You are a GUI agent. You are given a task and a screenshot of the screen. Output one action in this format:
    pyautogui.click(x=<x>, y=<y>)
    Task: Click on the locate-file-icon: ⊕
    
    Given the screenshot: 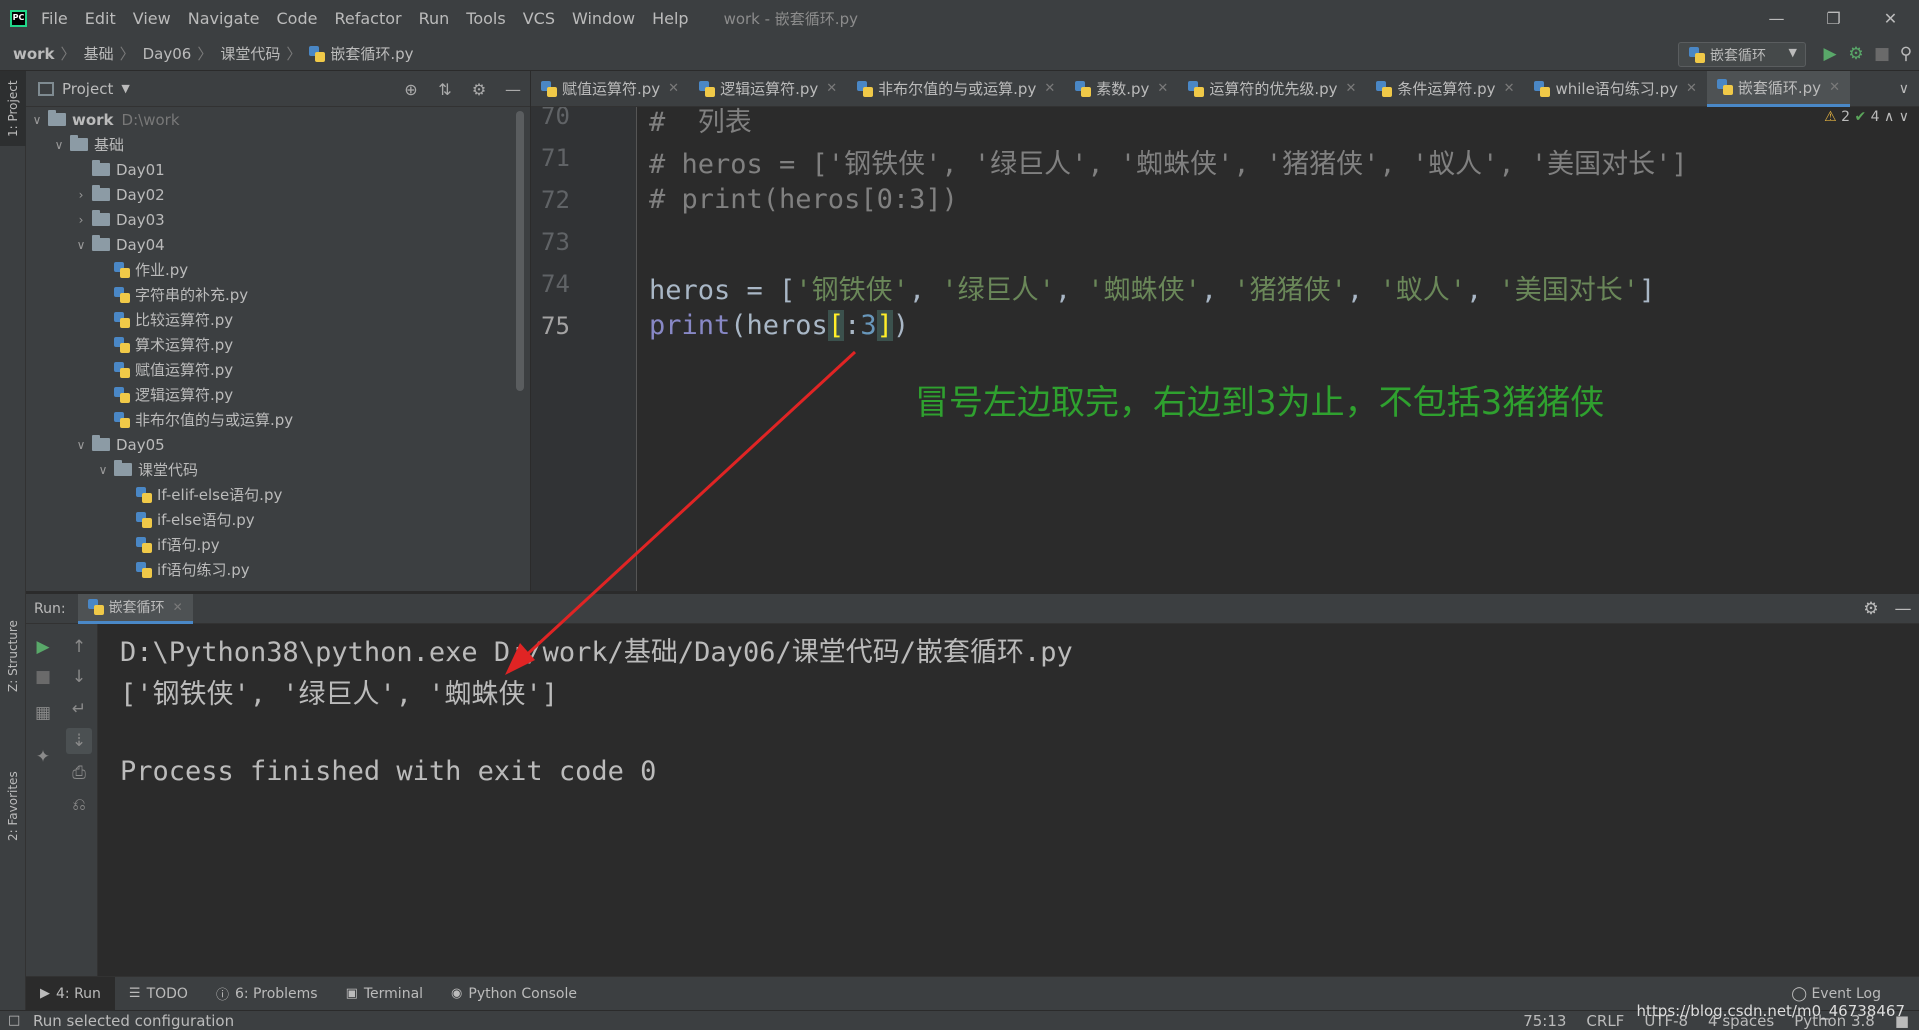 What is the action you would take?
    pyautogui.click(x=411, y=89)
    